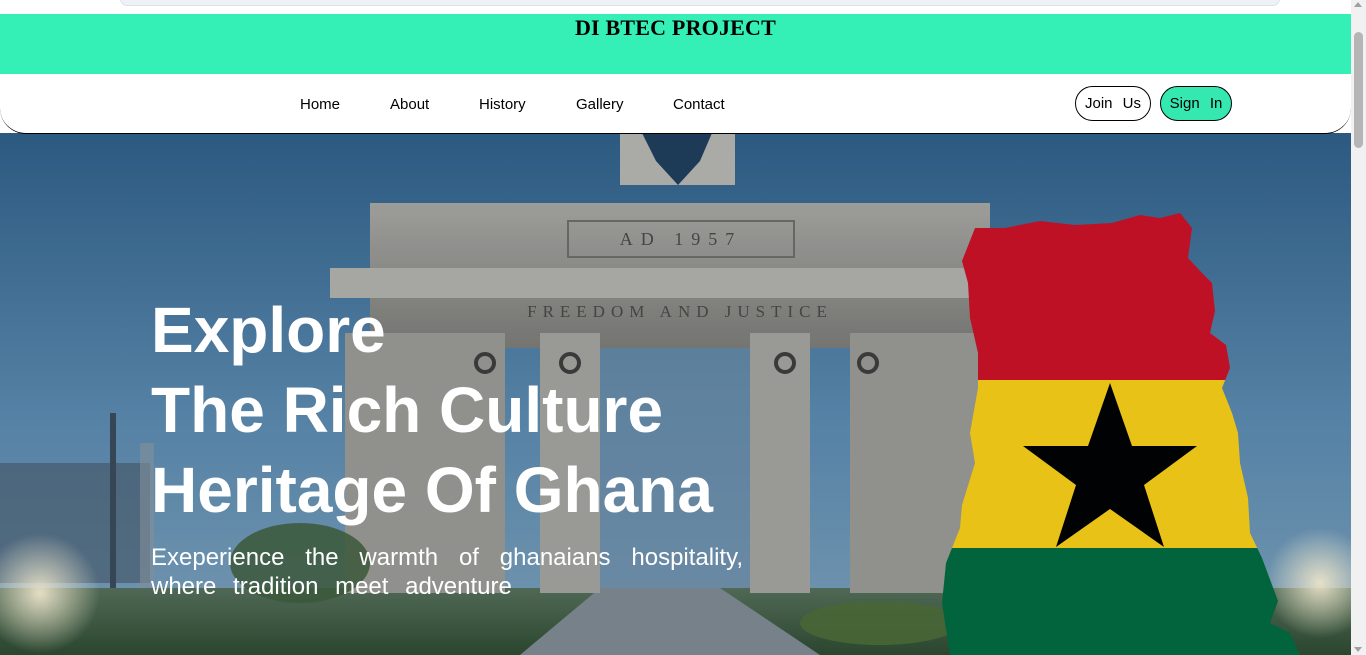  I want to click on address-bar-edge, so click(700, 3).